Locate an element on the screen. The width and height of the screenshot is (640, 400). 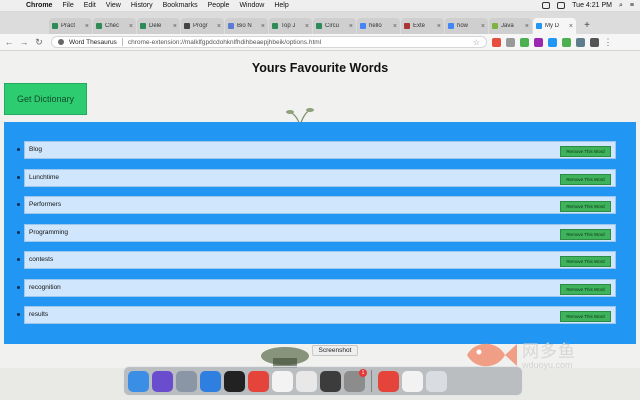
back-icon: ← is located at coordinates (9, 42).